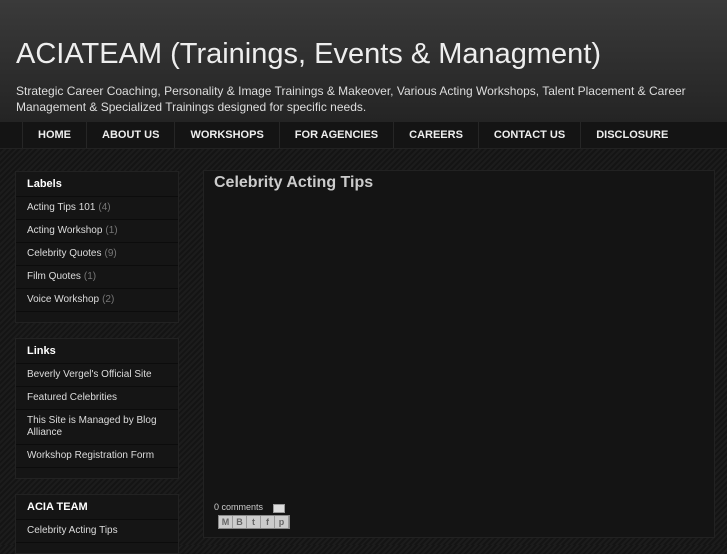 Image resolution: width=727 pixels, height=554 pixels. What do you see at coordinates (97, 398) in the screenshot?
I see `link-item: Featured Celebrities` at bounding box center [97, 398].